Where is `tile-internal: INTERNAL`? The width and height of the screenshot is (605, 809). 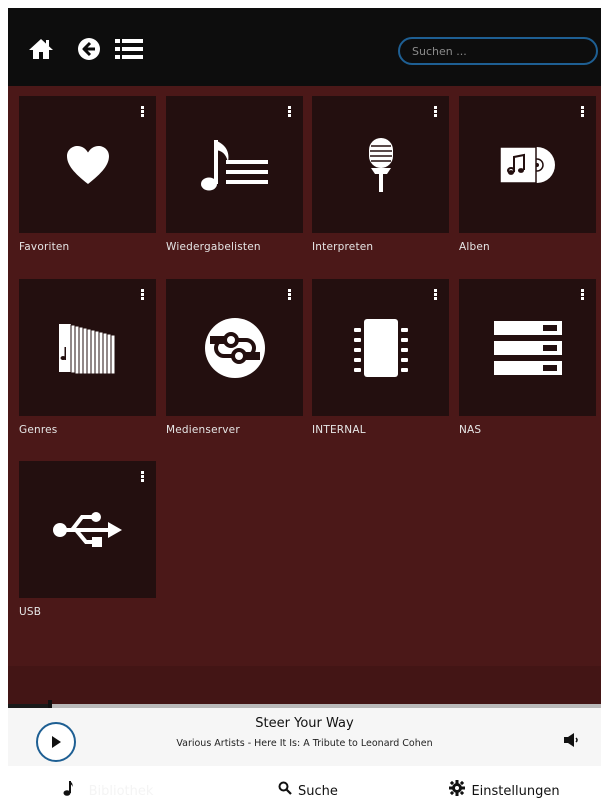
tile-internal: INTERNAL is located at coordinates (380, 357).